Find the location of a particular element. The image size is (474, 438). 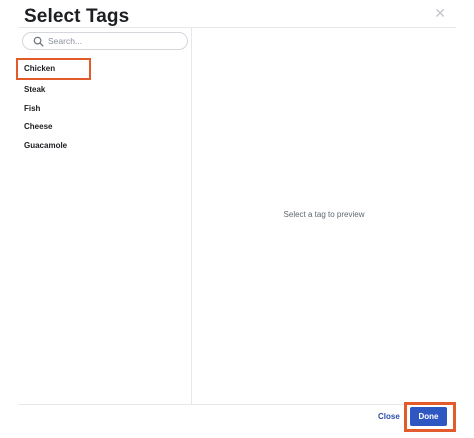

dialog-title: Select Tags is located at coordinates (77, 16).